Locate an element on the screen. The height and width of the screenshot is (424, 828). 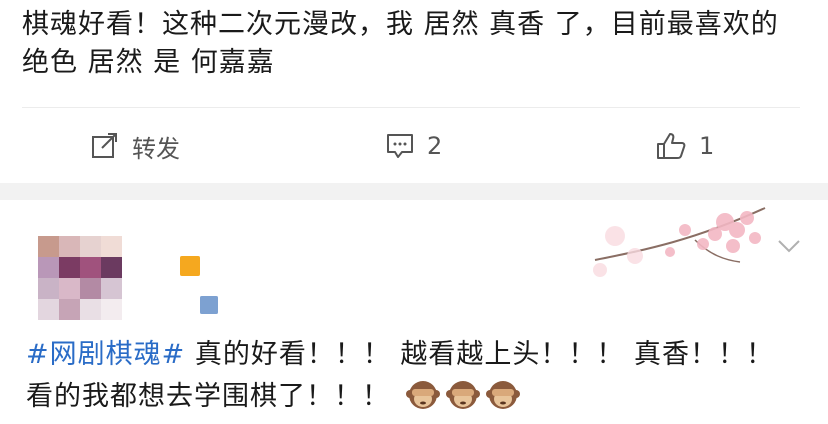
repost-icon is located at coordinates (104, 145).